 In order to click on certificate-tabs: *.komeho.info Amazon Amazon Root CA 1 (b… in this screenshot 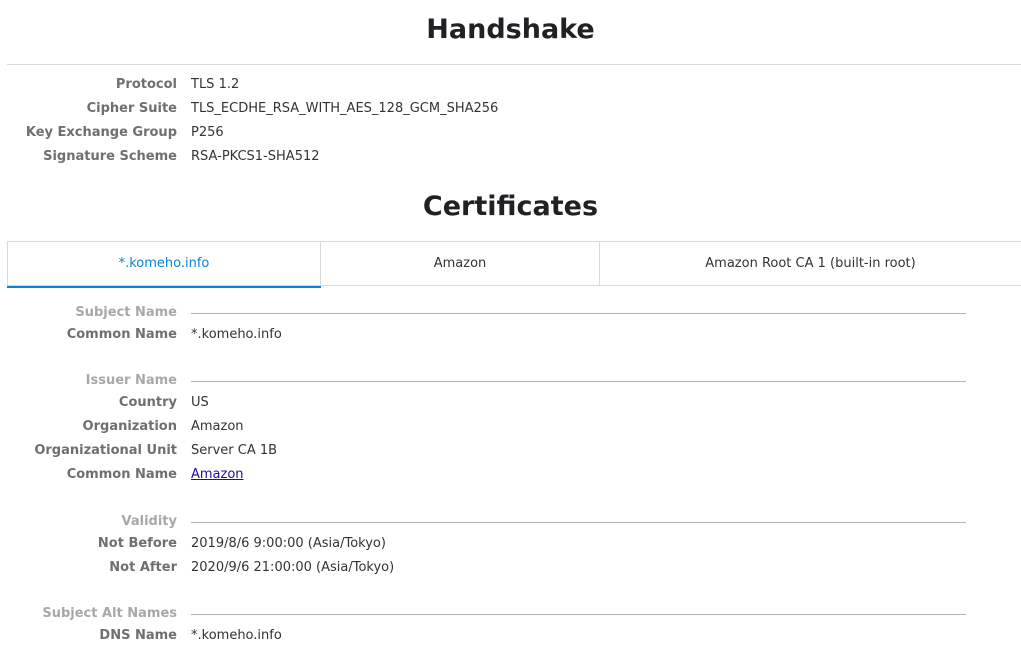, I will do `click(514, 264)`.